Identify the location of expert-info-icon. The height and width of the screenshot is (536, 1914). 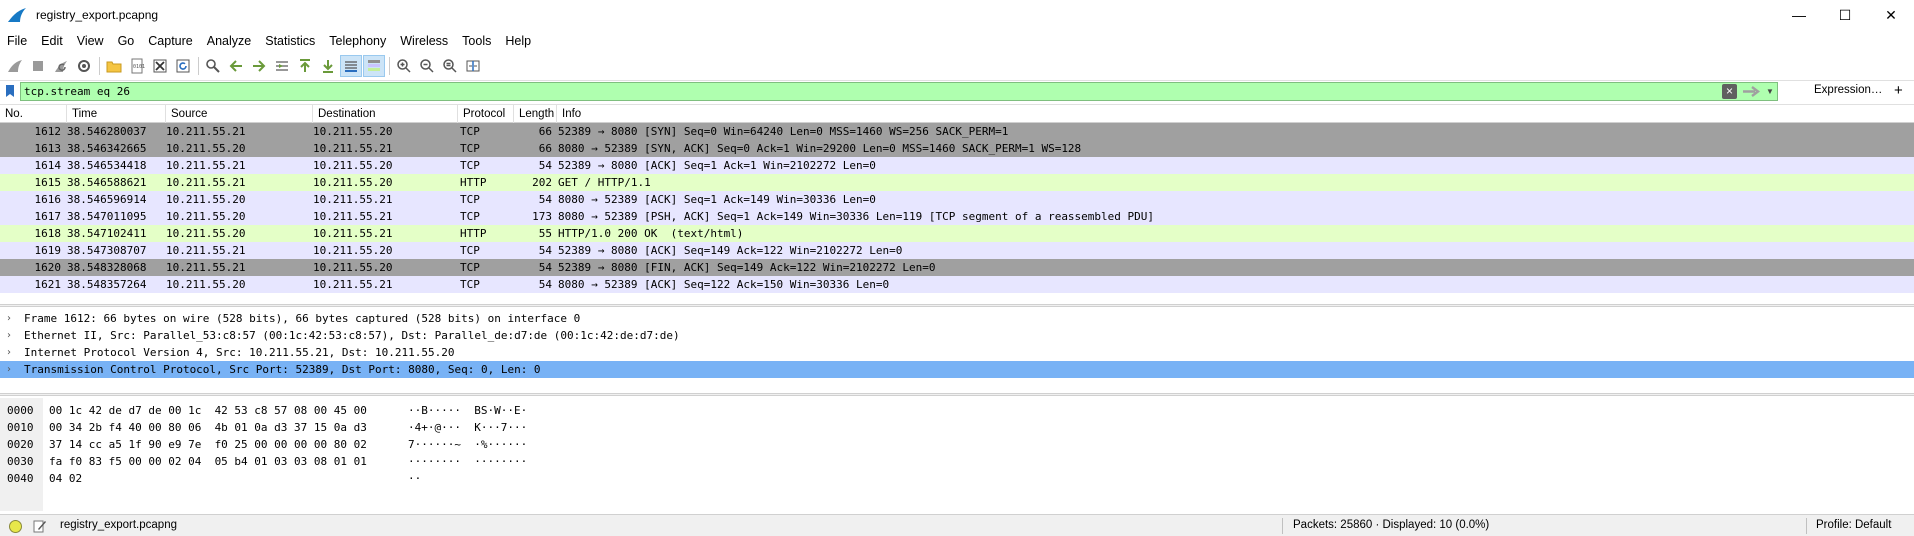
(15, 526).